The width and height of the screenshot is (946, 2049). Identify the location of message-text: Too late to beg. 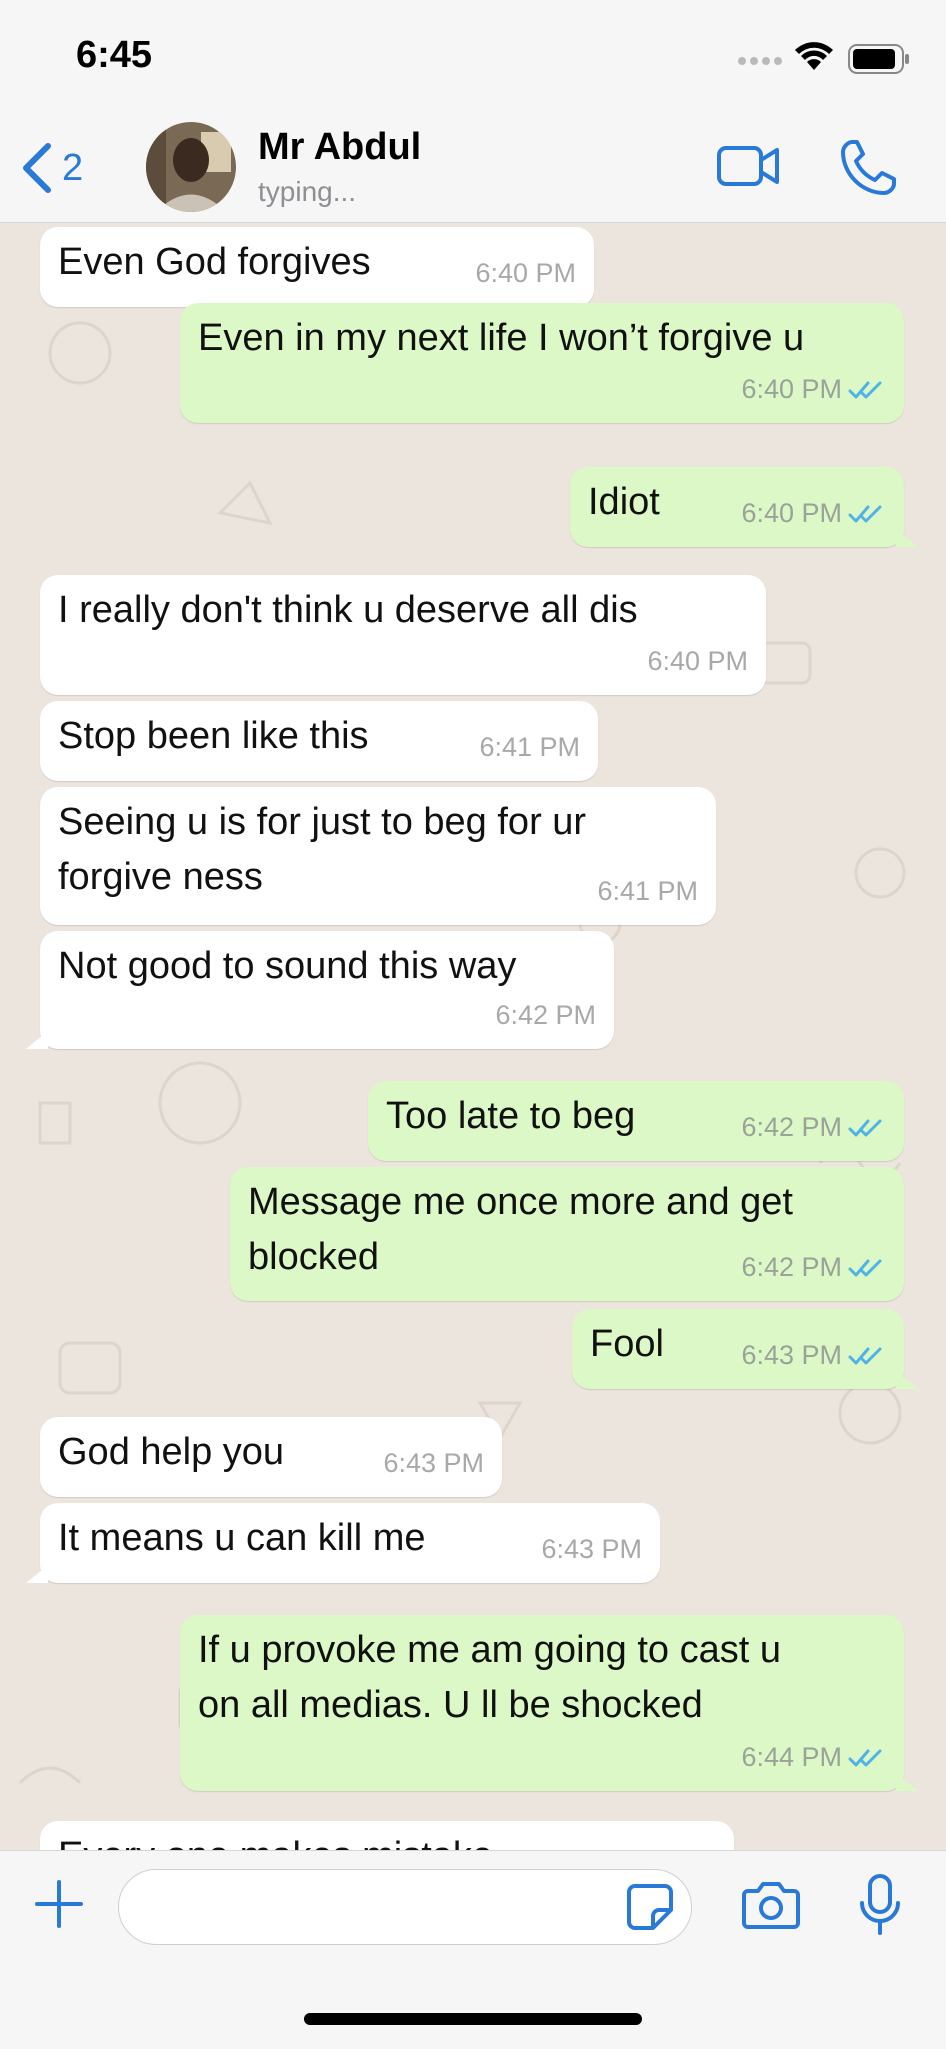
(511, 1116).